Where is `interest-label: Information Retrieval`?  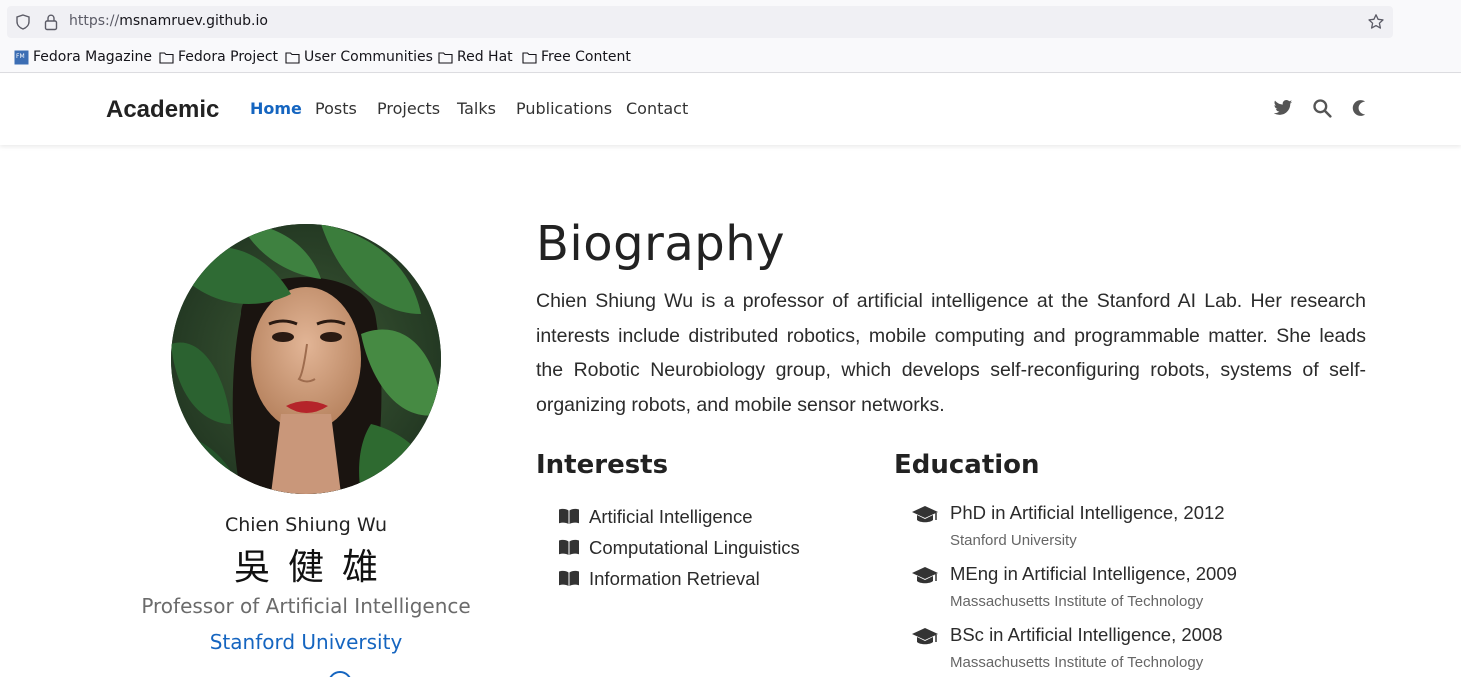
interest-label: Information Retrieval is located at coordinates (674, 578).